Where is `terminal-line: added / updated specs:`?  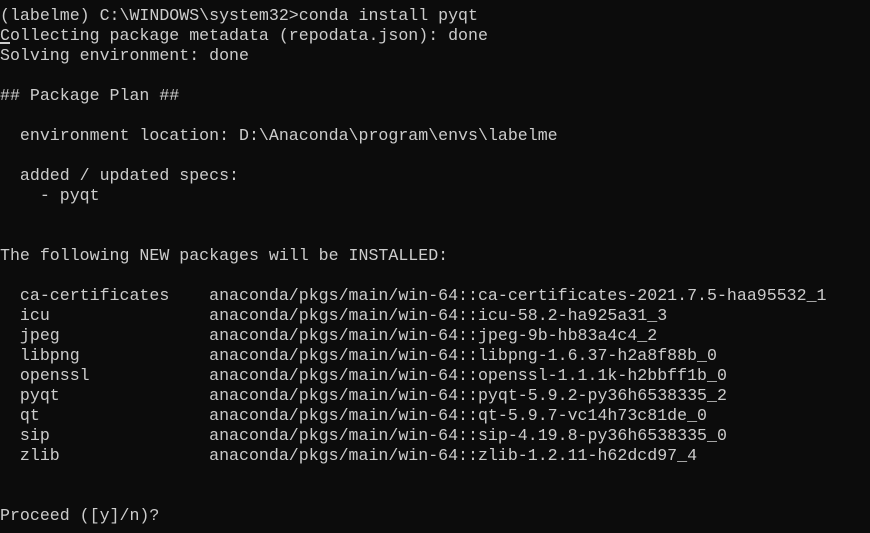
terminal-line: added / updated specs: is located at coordinates (119, 175).